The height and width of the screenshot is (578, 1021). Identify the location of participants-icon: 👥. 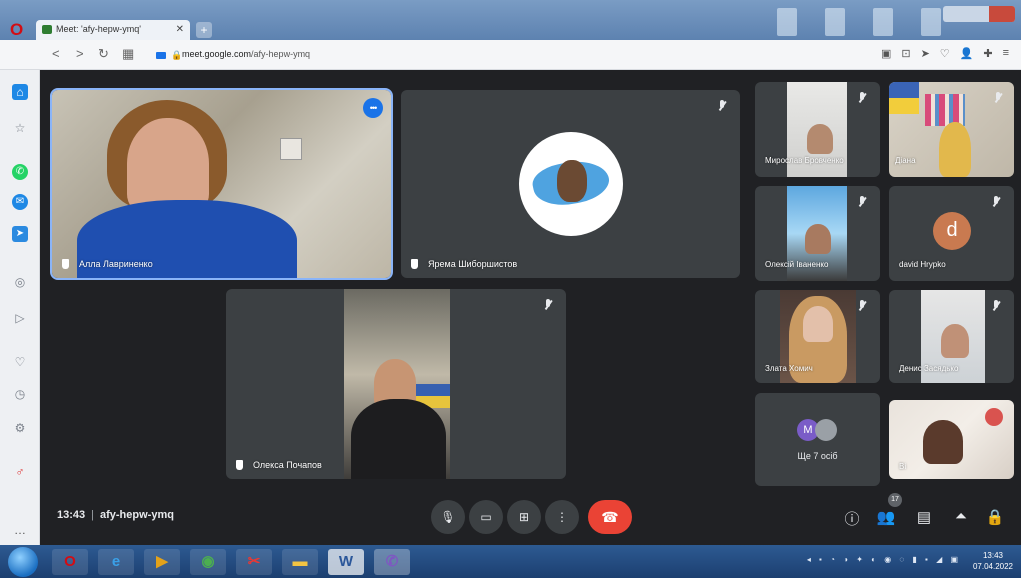
(886, 517).